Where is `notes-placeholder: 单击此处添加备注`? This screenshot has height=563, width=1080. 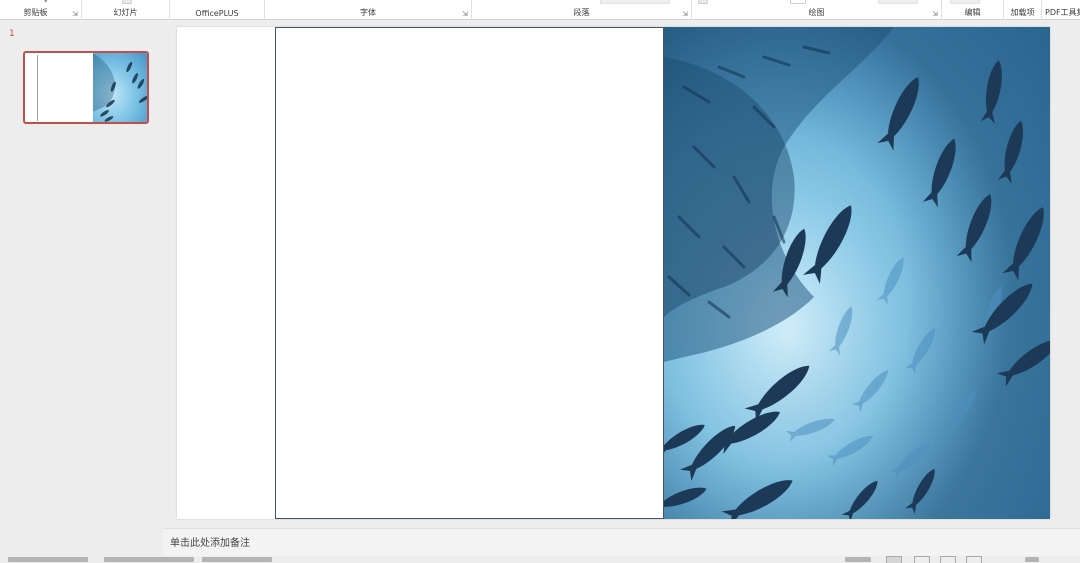 notes-placeholder: 单击此处添加备注 is located at coordinates (210, 541).